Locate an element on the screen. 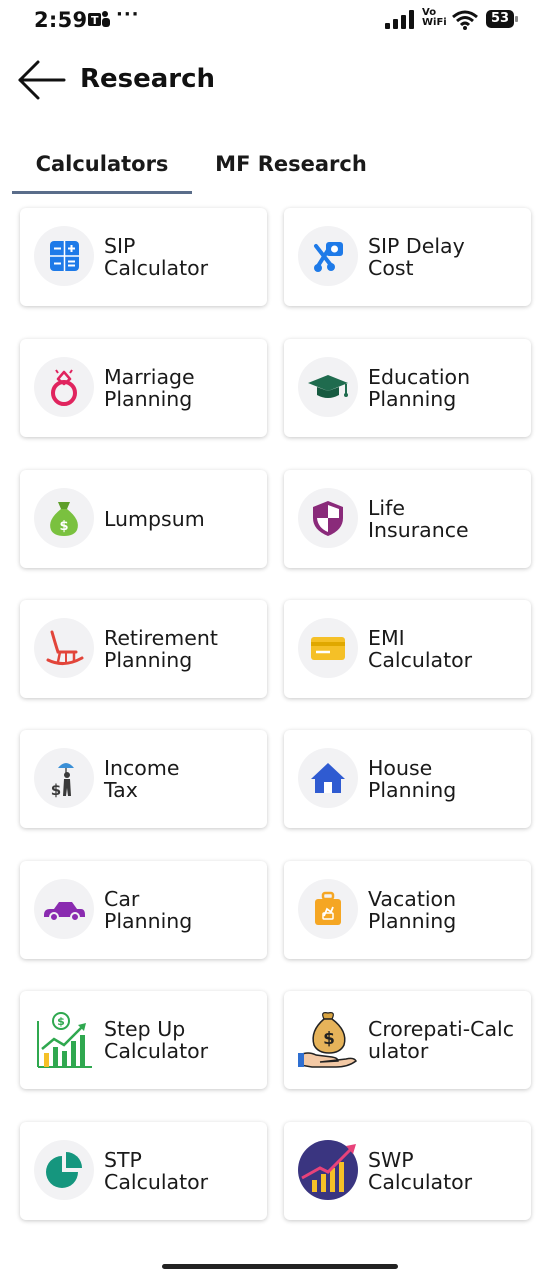  card-car-planning: Car Planning is located at coordinates (143, 910).